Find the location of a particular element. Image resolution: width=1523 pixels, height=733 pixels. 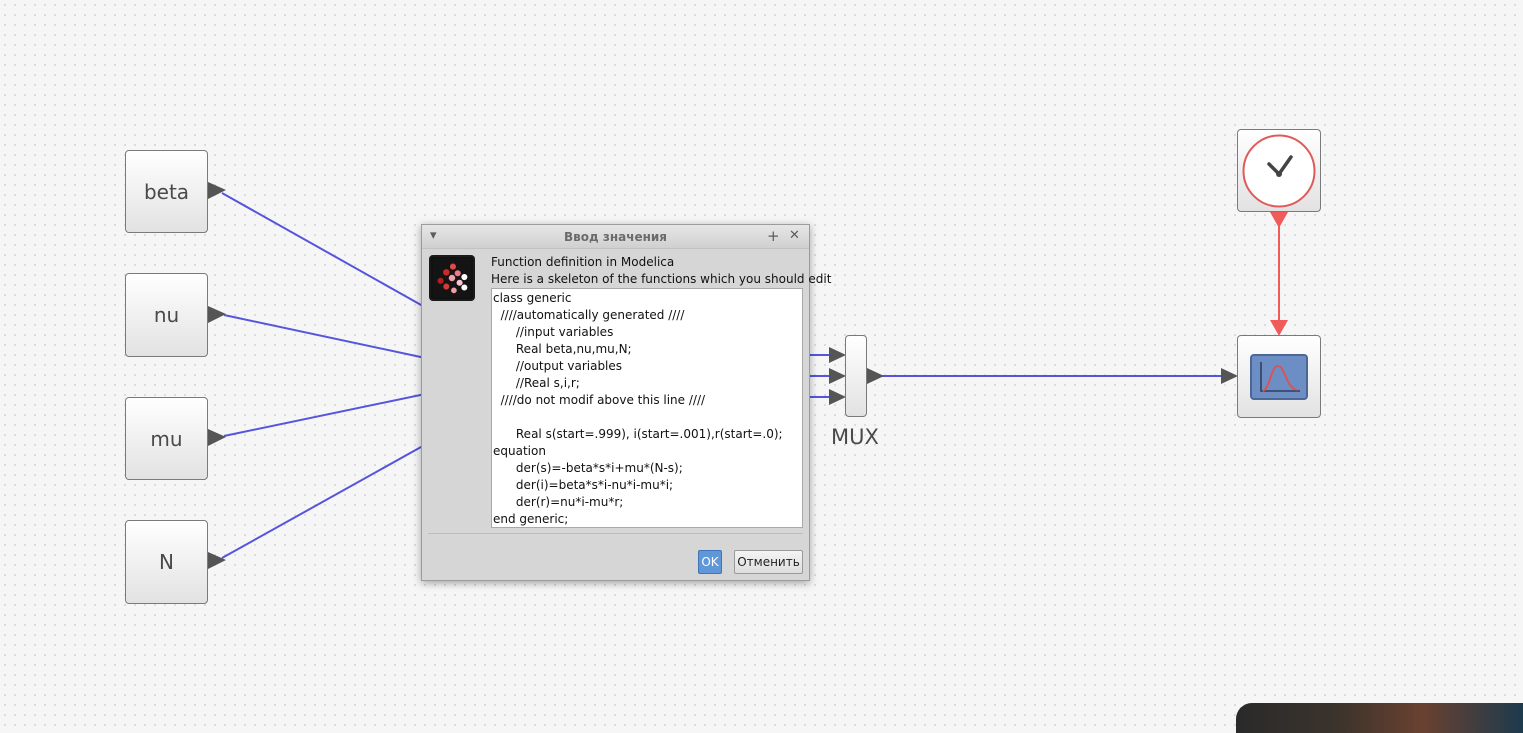

block-label: beta is located at coordinates (166, 191).